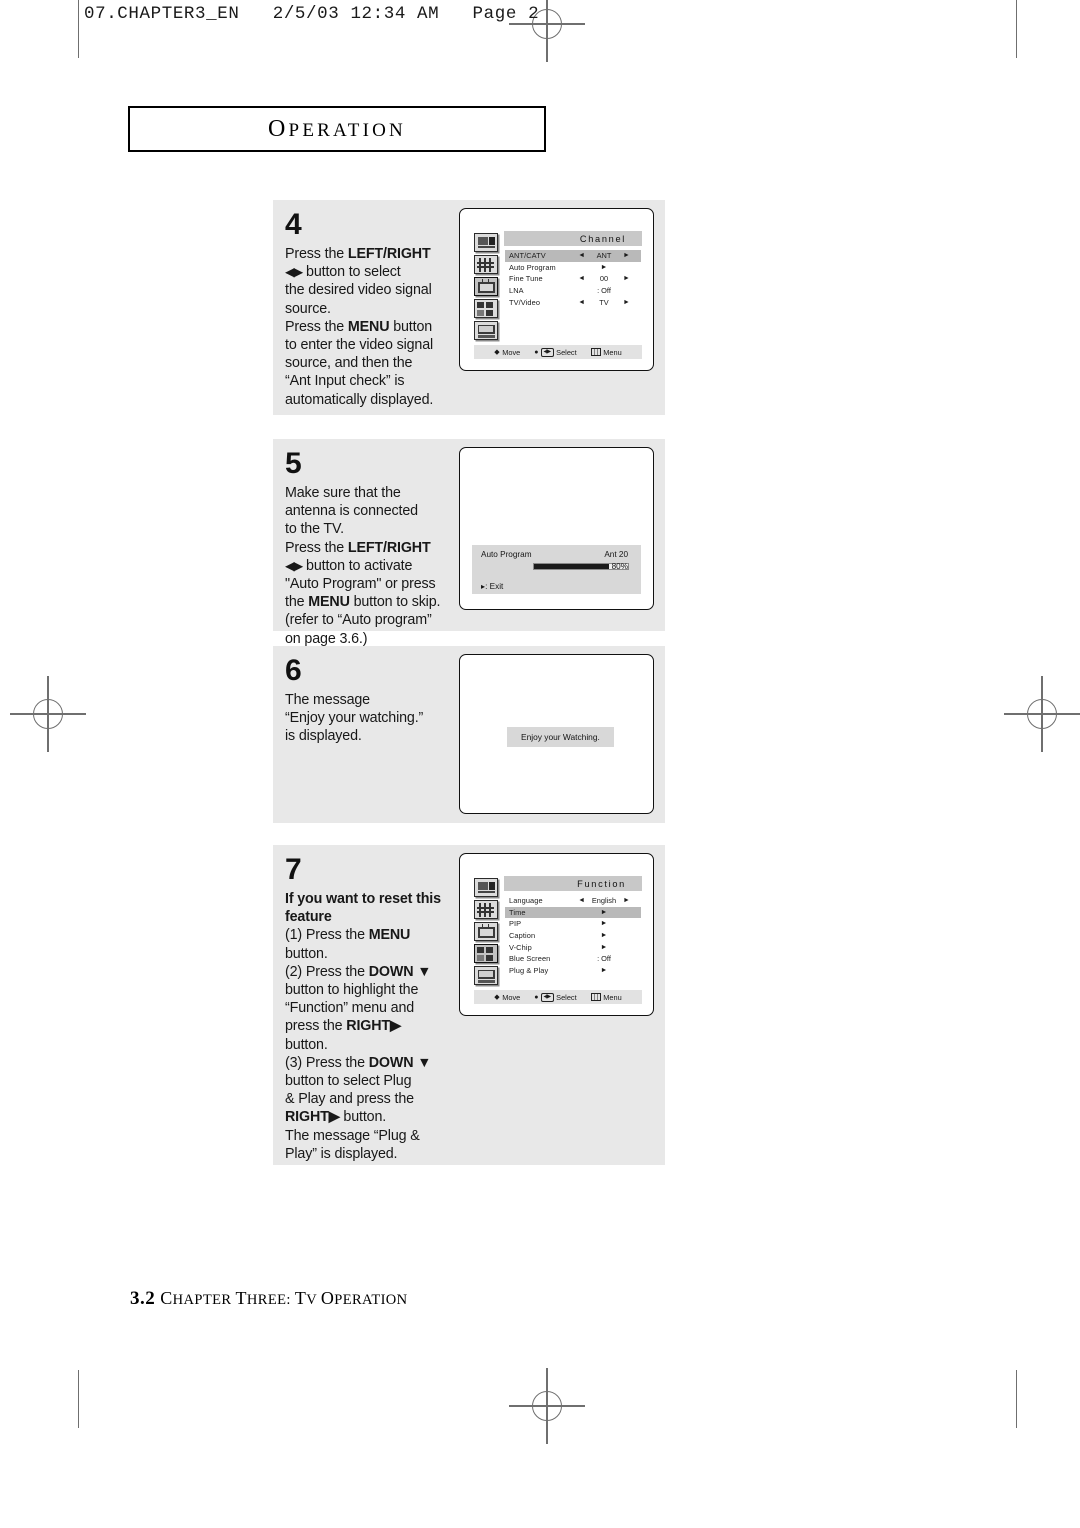 The image size is (1080, 1528). I want to click on step-6-screen: Enjoy your Watching., so click(556, 734).